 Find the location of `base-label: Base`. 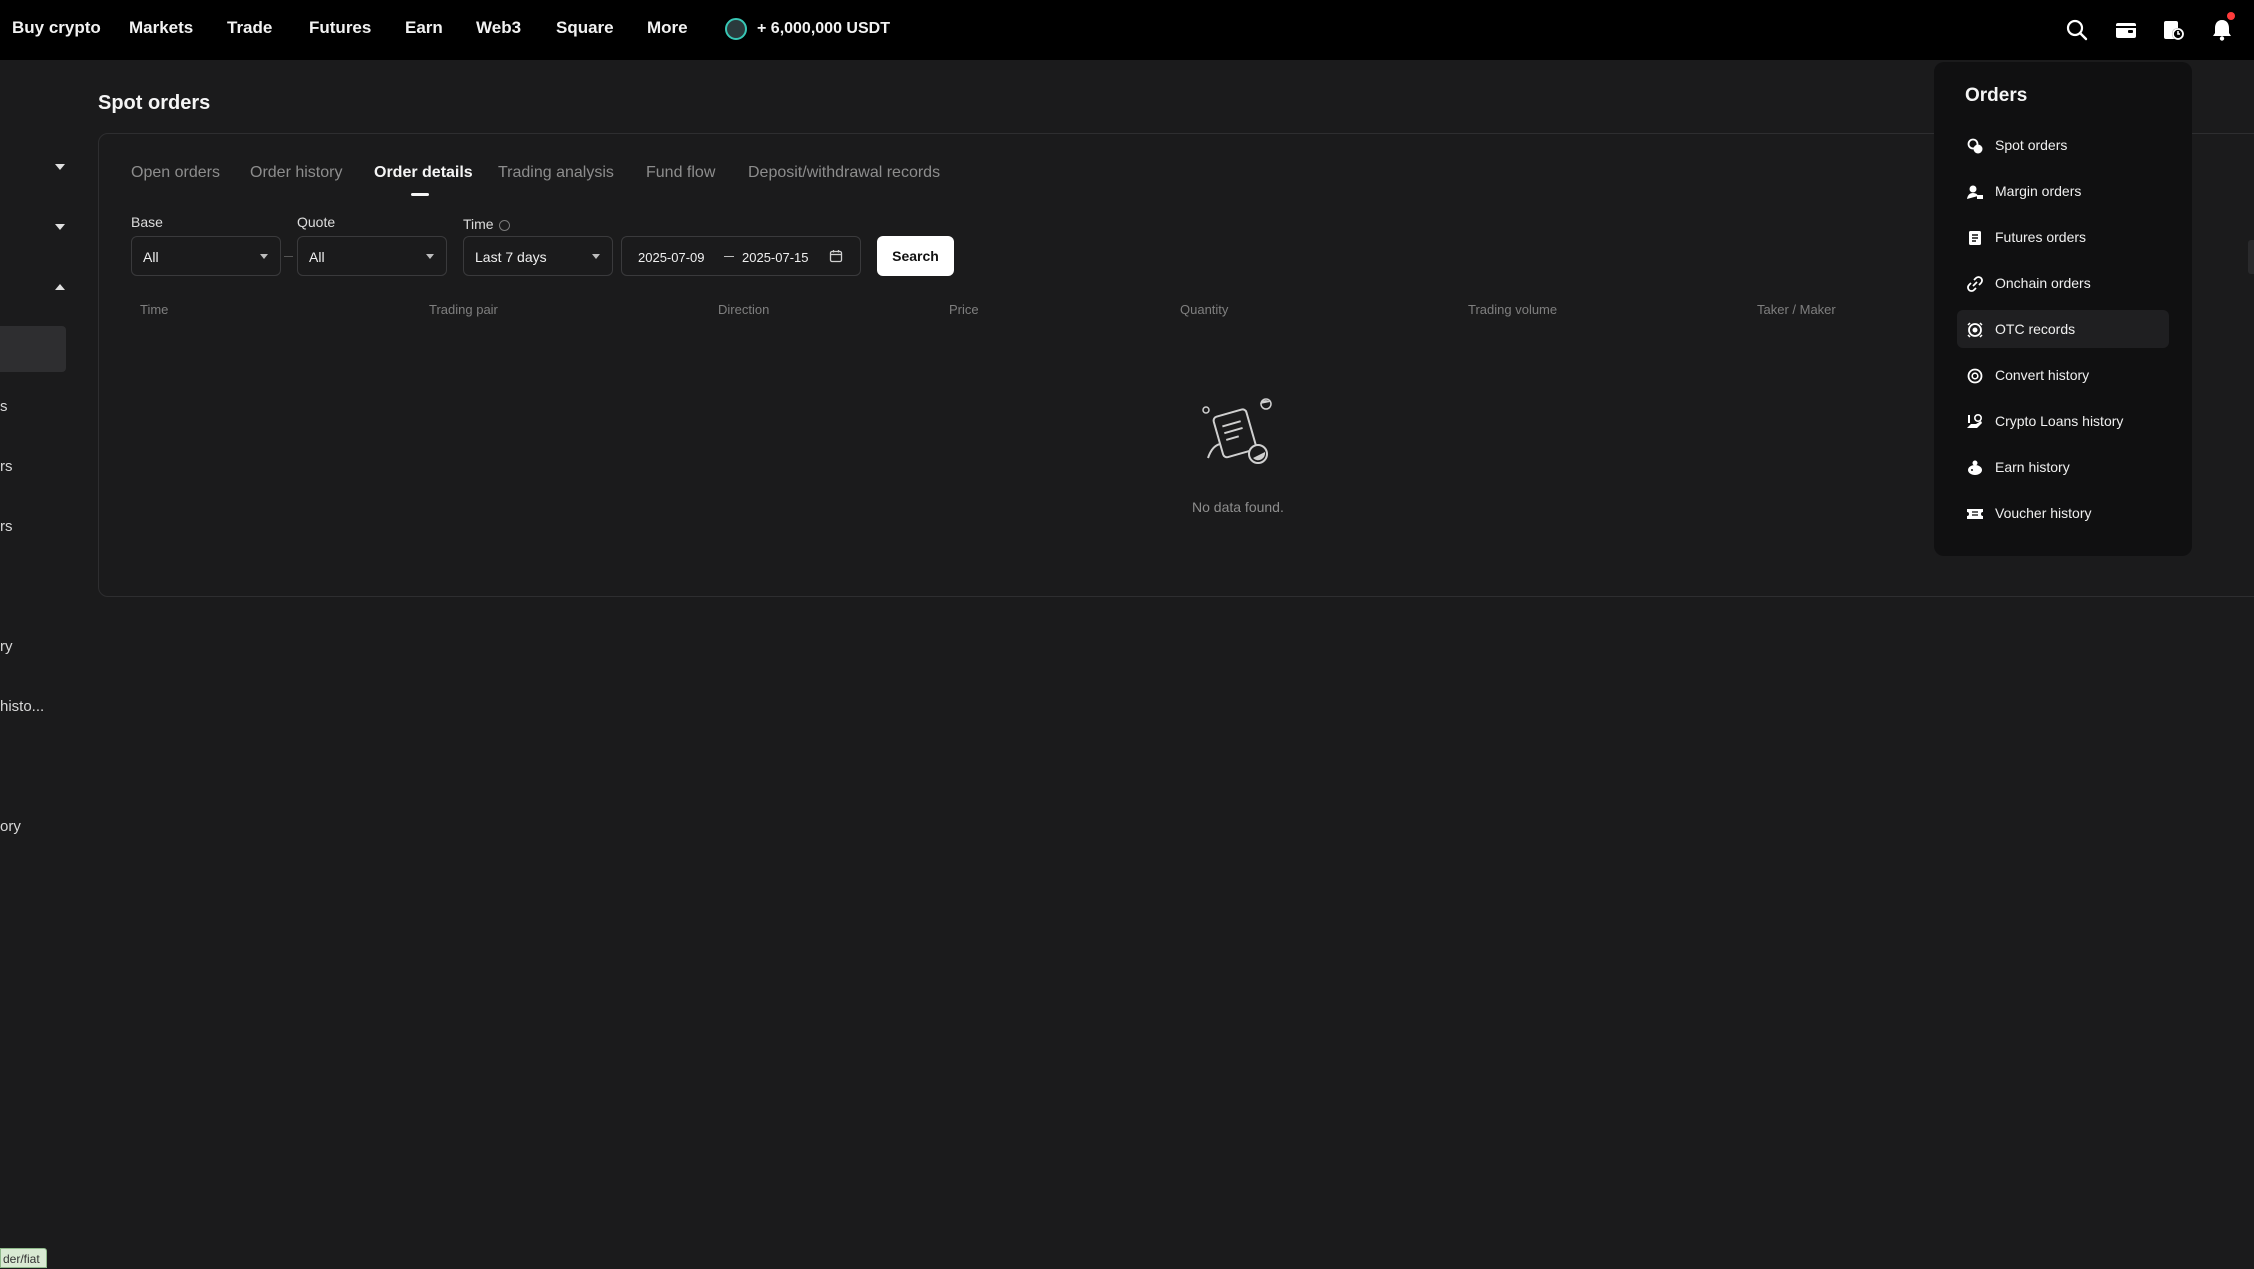

base-label: Base is located at coordinates (147, 222).